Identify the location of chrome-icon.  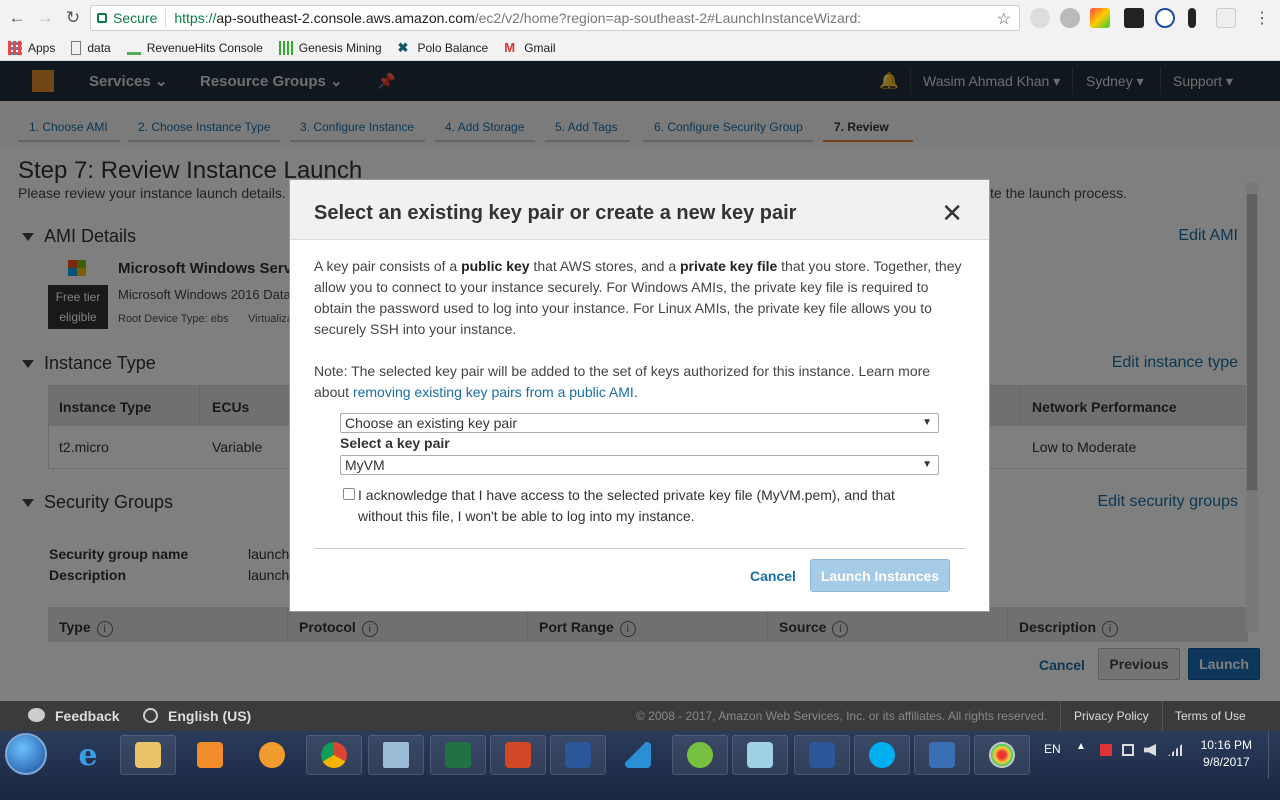
(334, 755).